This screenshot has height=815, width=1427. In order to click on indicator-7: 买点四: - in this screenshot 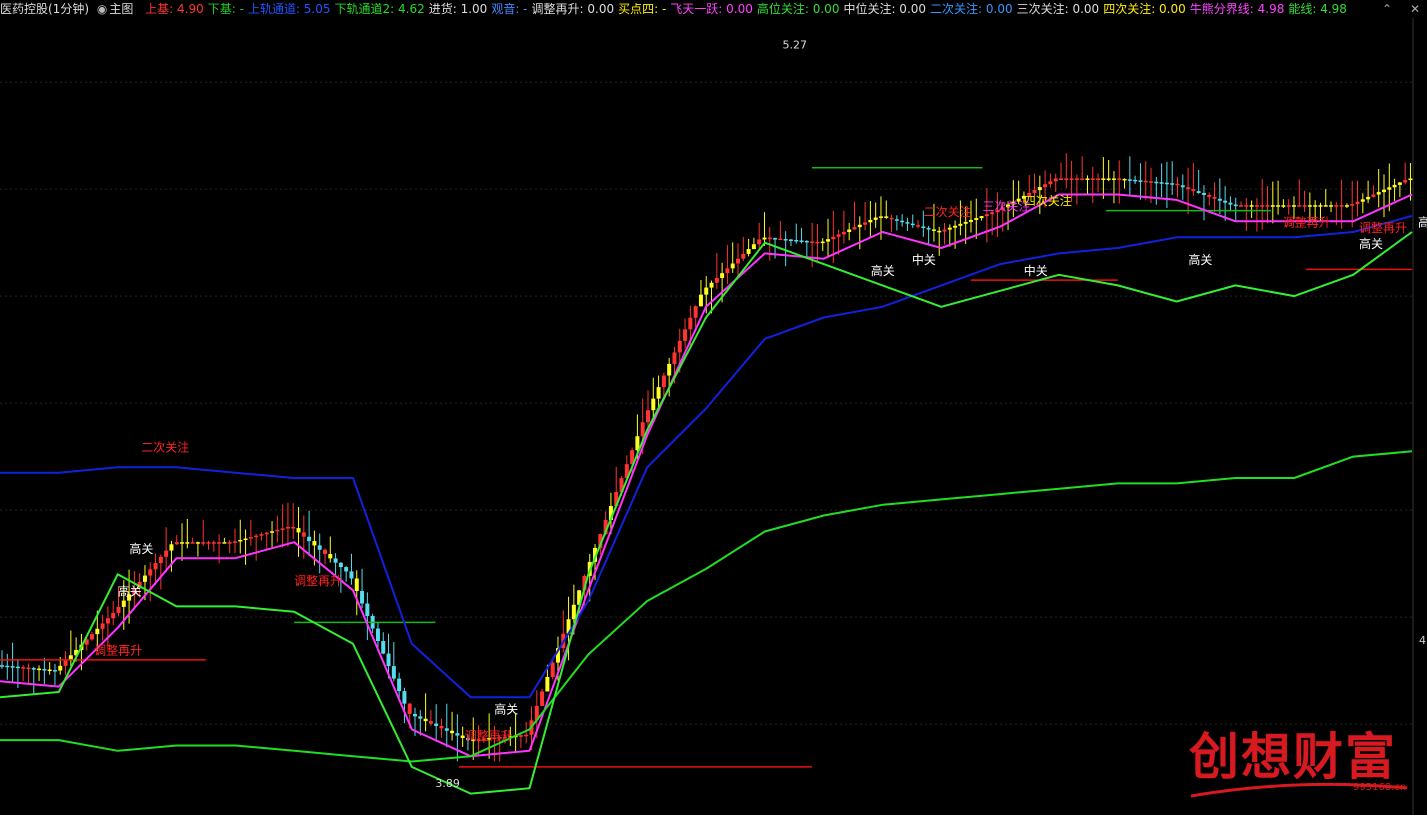, I will do `click(642, 9)`.